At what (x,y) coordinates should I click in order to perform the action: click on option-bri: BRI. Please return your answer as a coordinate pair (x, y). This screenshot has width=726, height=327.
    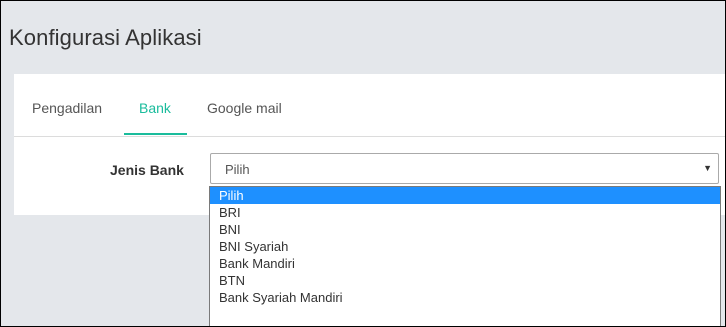
    Looking at the image, I should click on (465, 212).